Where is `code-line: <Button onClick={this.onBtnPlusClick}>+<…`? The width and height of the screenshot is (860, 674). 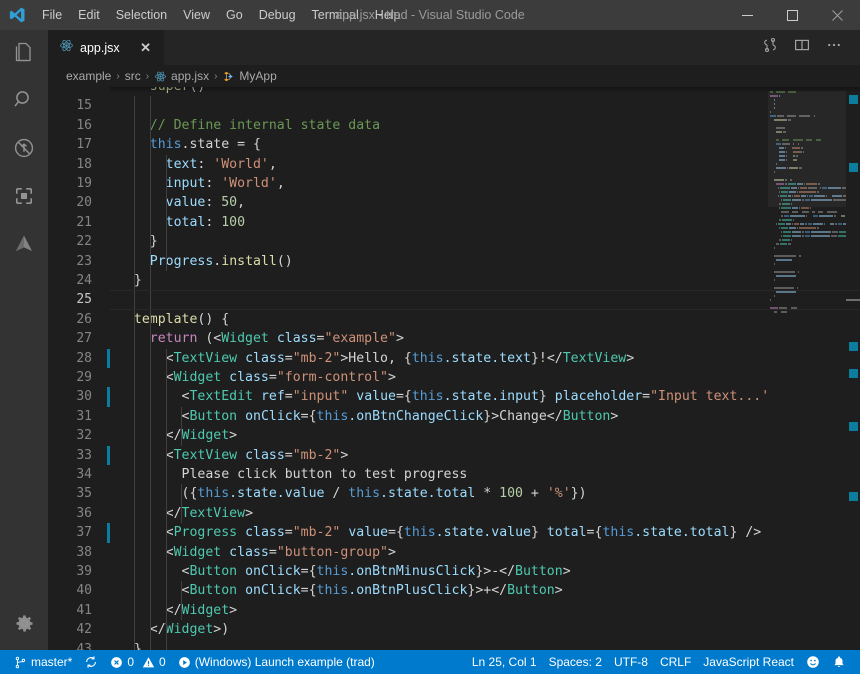 code-line: <Button onClick={this.onBtnPlusClick}>+<… is located at coordinates (340, 590).